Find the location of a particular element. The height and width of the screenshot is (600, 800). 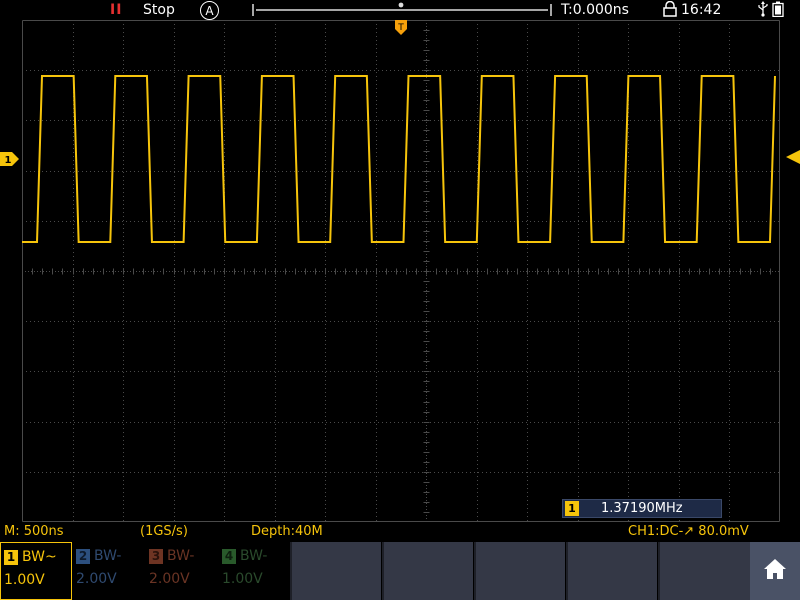

ch1-offset-marker-label: 1 is located at coordinates (8, 160).